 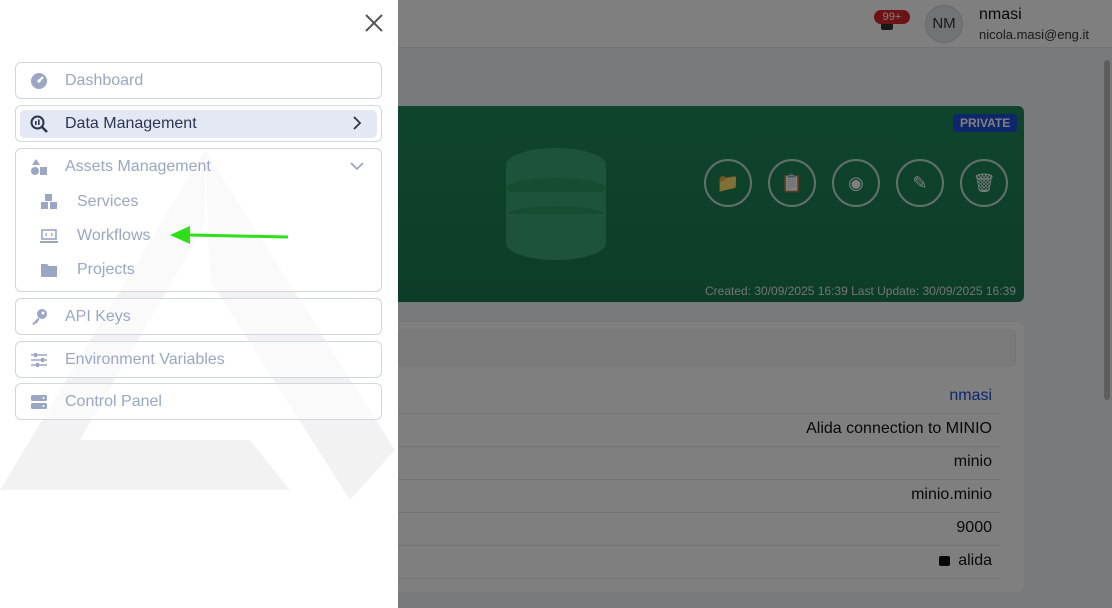 I want to click on sidebar-item-label: Dashboard, so click(x=104, y=80).